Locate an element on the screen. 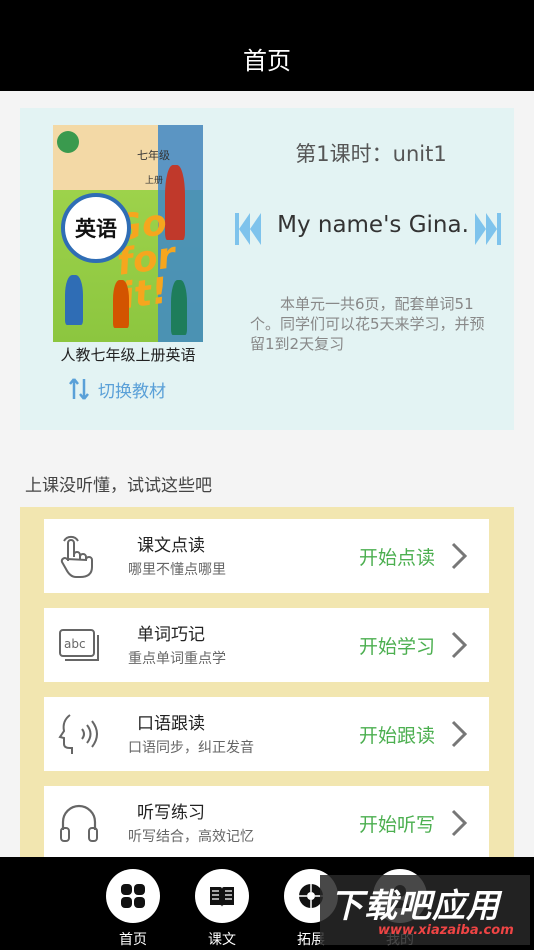  tab-lessons: 课文 is located at coordinates (222, 909).